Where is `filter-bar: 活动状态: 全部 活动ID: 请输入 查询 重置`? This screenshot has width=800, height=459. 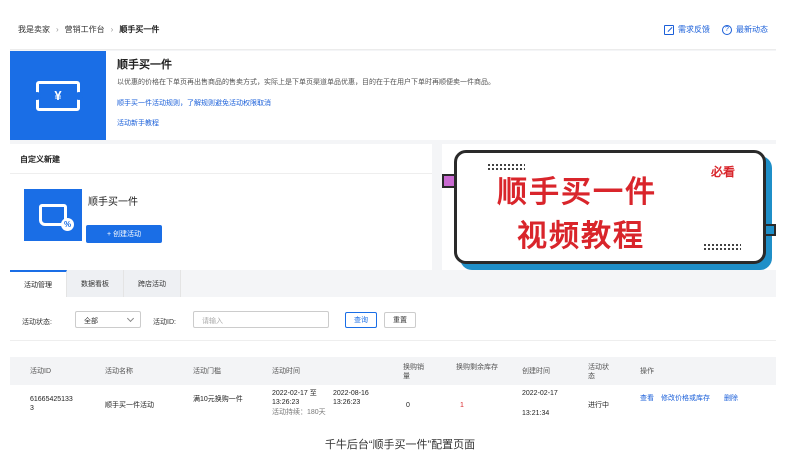
filter-bar: 活动状态: 全部 活动ID: 请输入 查询 重置 is located at coordinates (393, 319).